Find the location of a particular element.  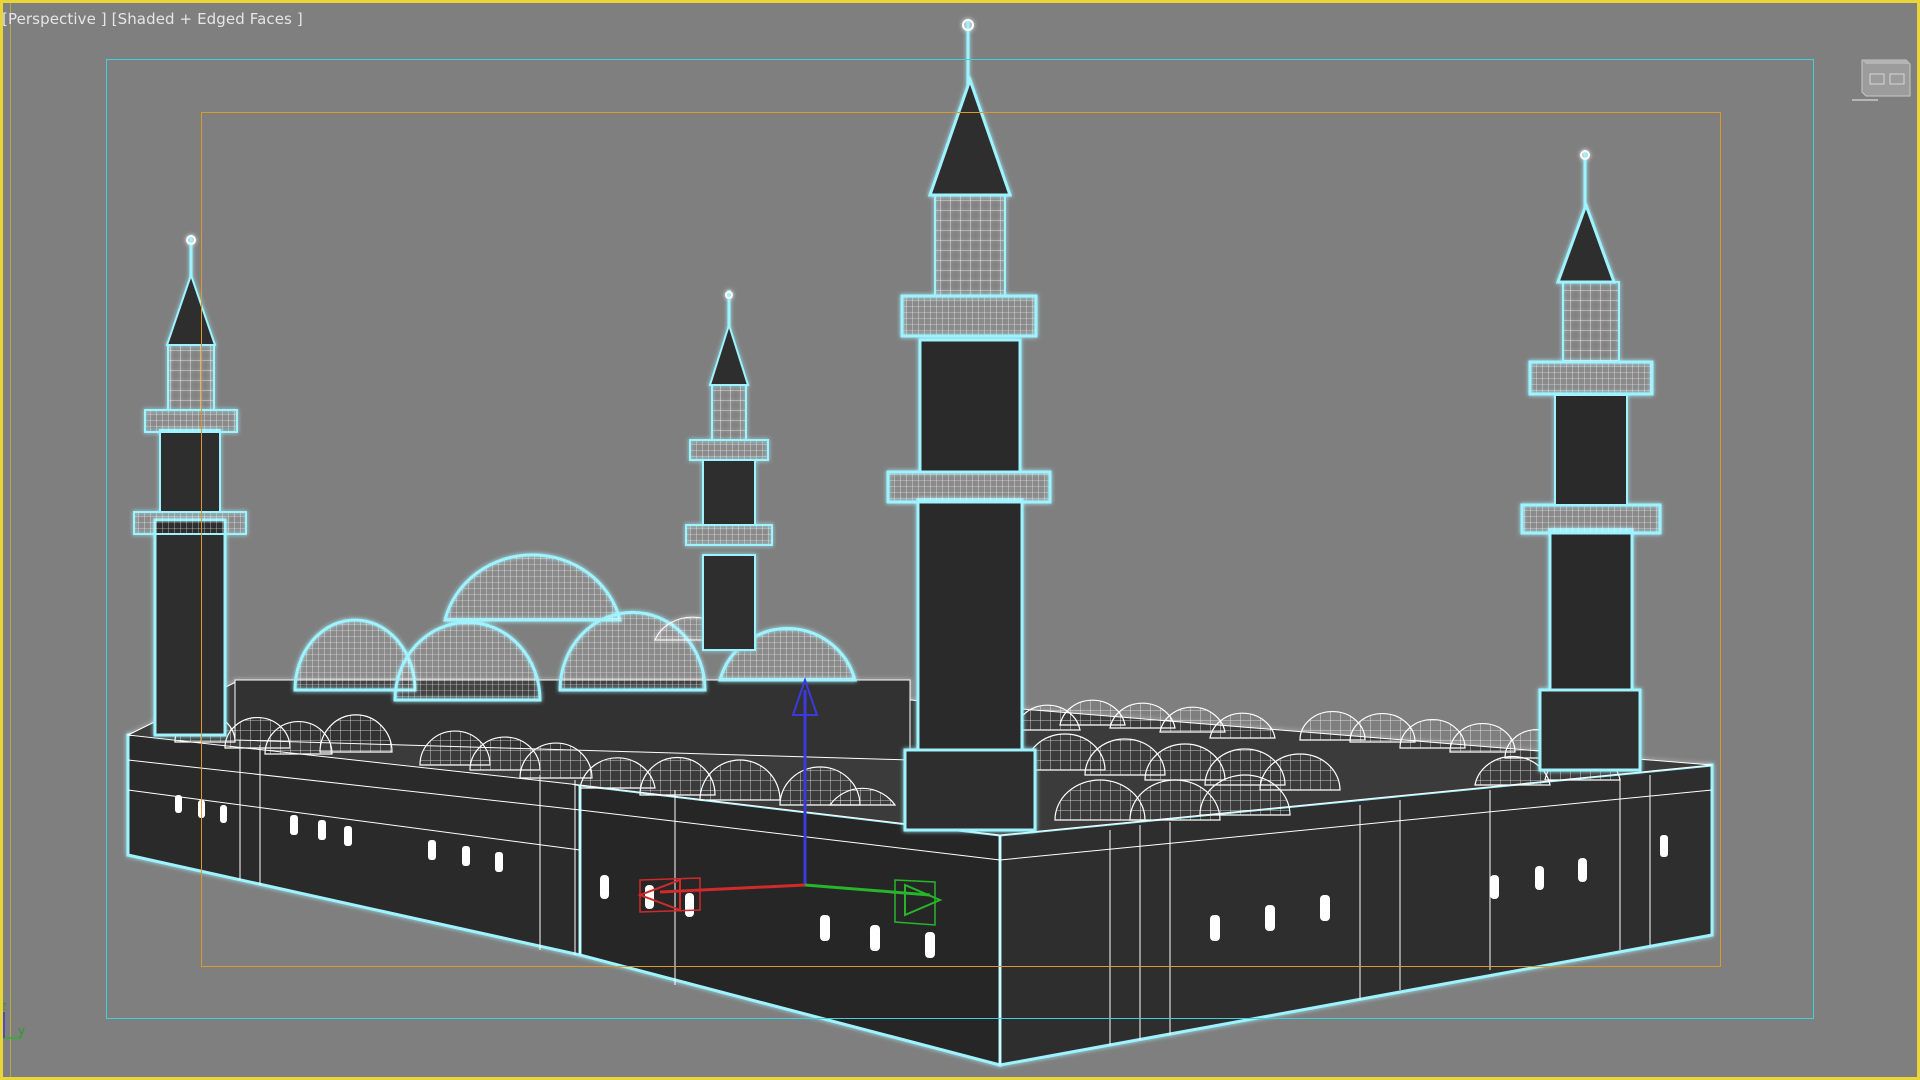

axis-z-label: z is located at coordinates (3, 1006).